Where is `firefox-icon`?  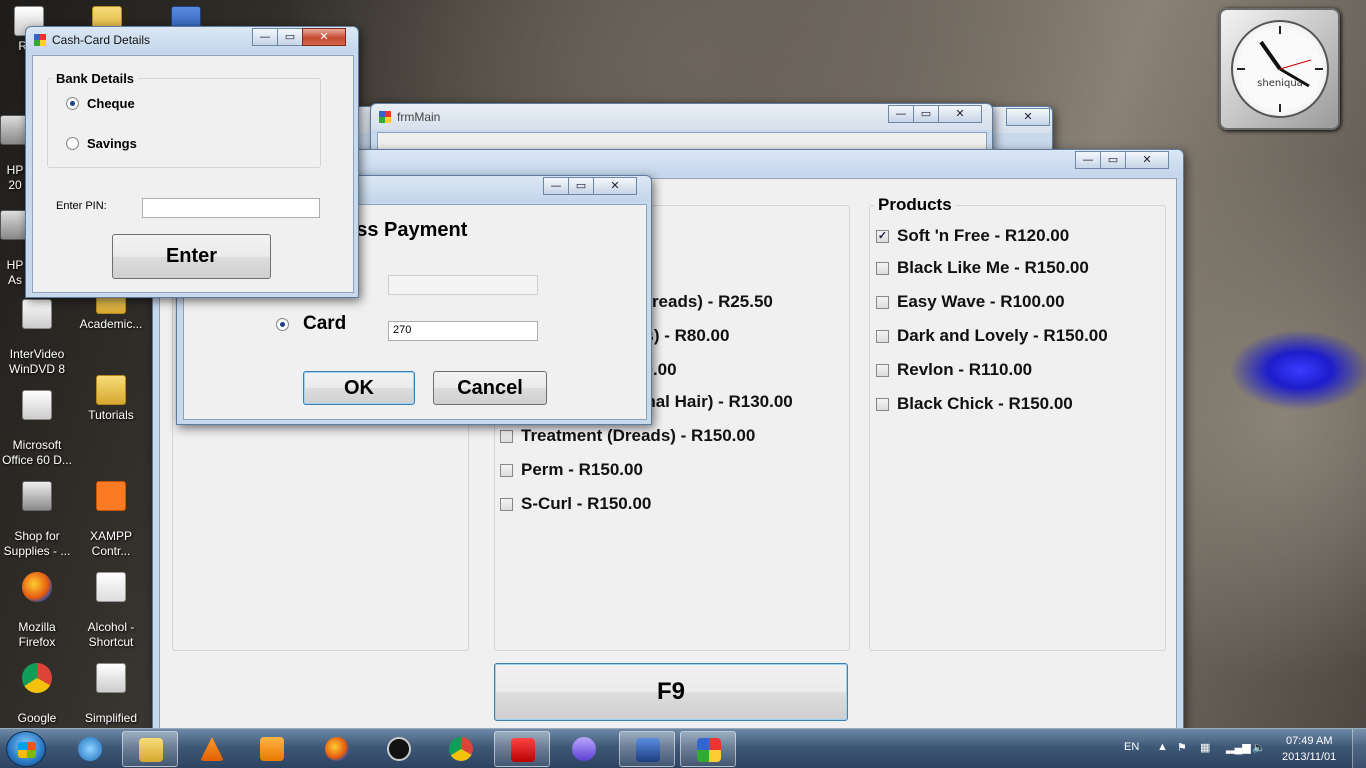
firefox-icon is located at coordinates (37, 587).